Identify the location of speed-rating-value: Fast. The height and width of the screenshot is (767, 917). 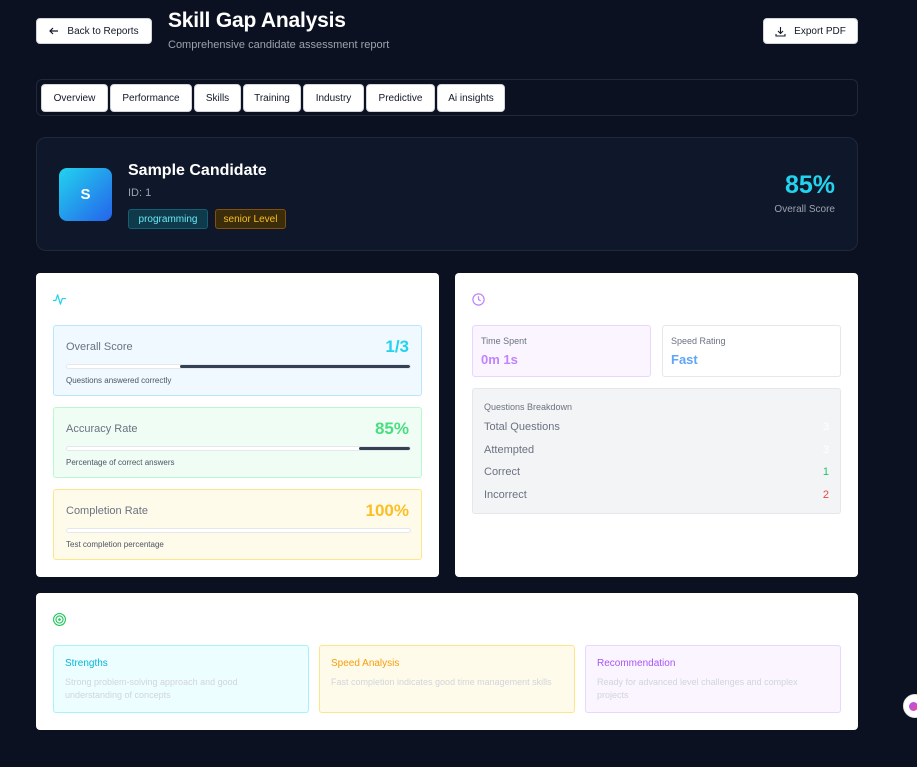
(684, 359).